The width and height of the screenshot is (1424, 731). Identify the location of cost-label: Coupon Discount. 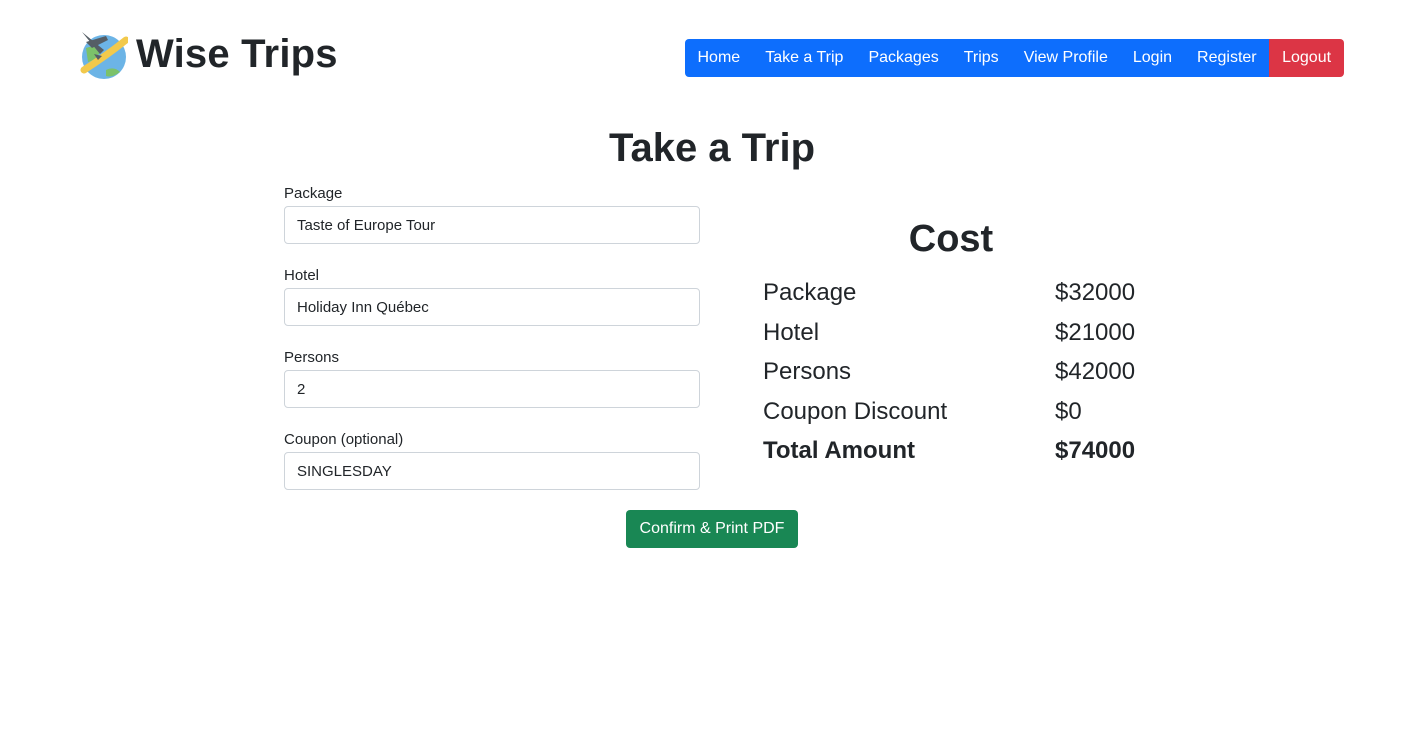
(855, 411).